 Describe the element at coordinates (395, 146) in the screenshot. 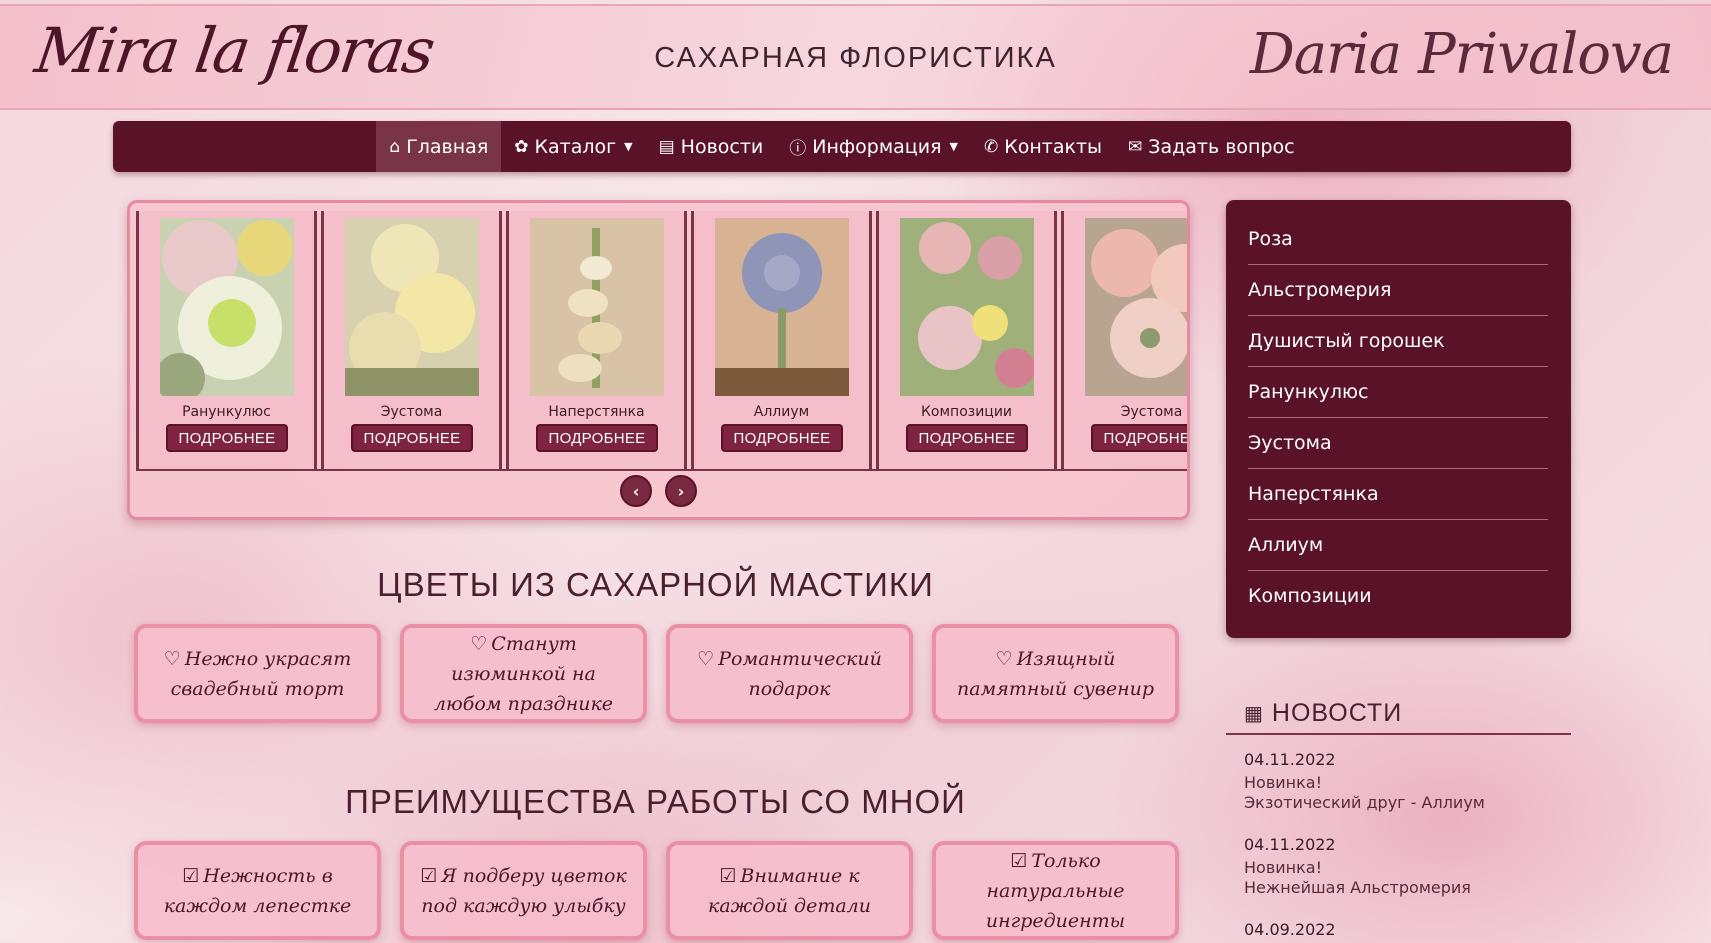

I see `home-icon: ⌂` at that location.